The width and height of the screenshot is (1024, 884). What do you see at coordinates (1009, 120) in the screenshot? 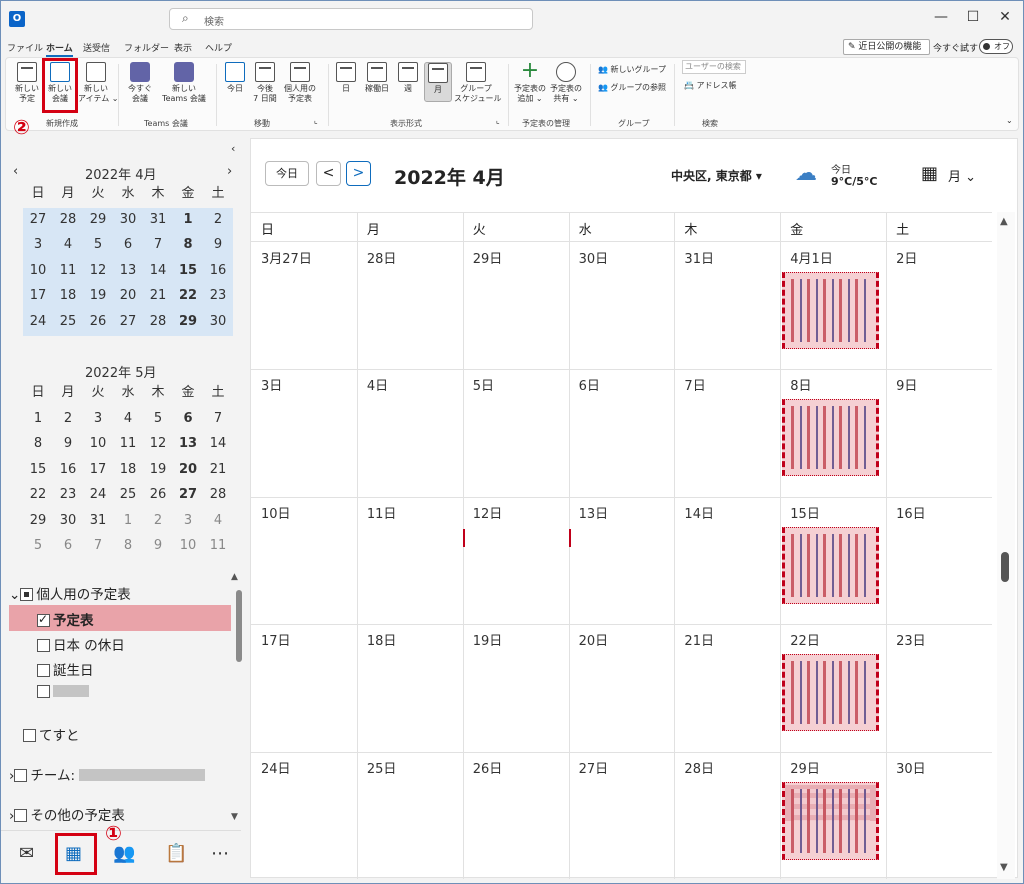
I see `collapse-ribbon-icon: ⌄` at bounding box center [1009, 120].